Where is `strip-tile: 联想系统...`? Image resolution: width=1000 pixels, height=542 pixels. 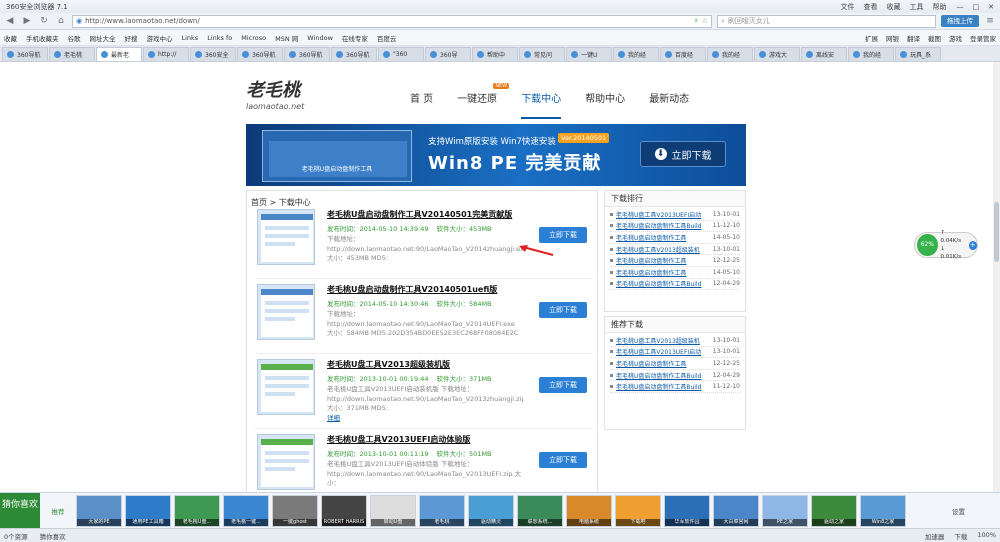
strip-tile: 联想系统... is located at coordinates (540, 510).